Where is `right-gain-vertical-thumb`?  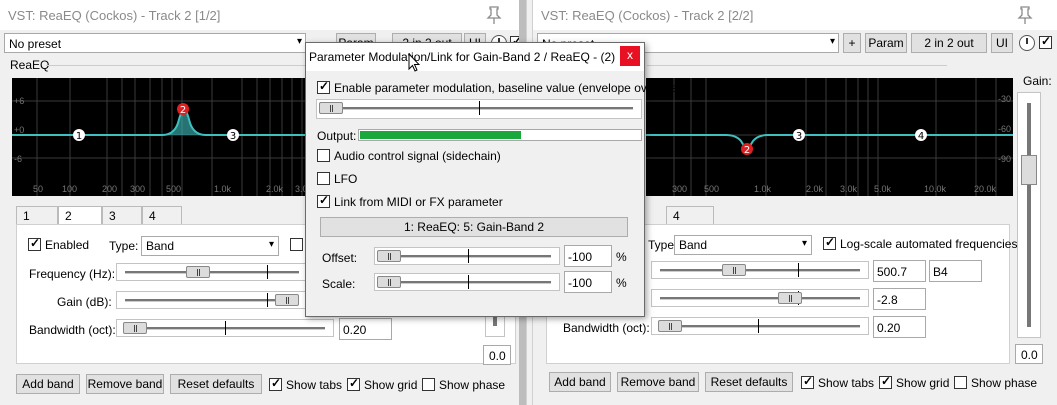
right-gain-vertical-thumb is located at coordinates (1029, 170).